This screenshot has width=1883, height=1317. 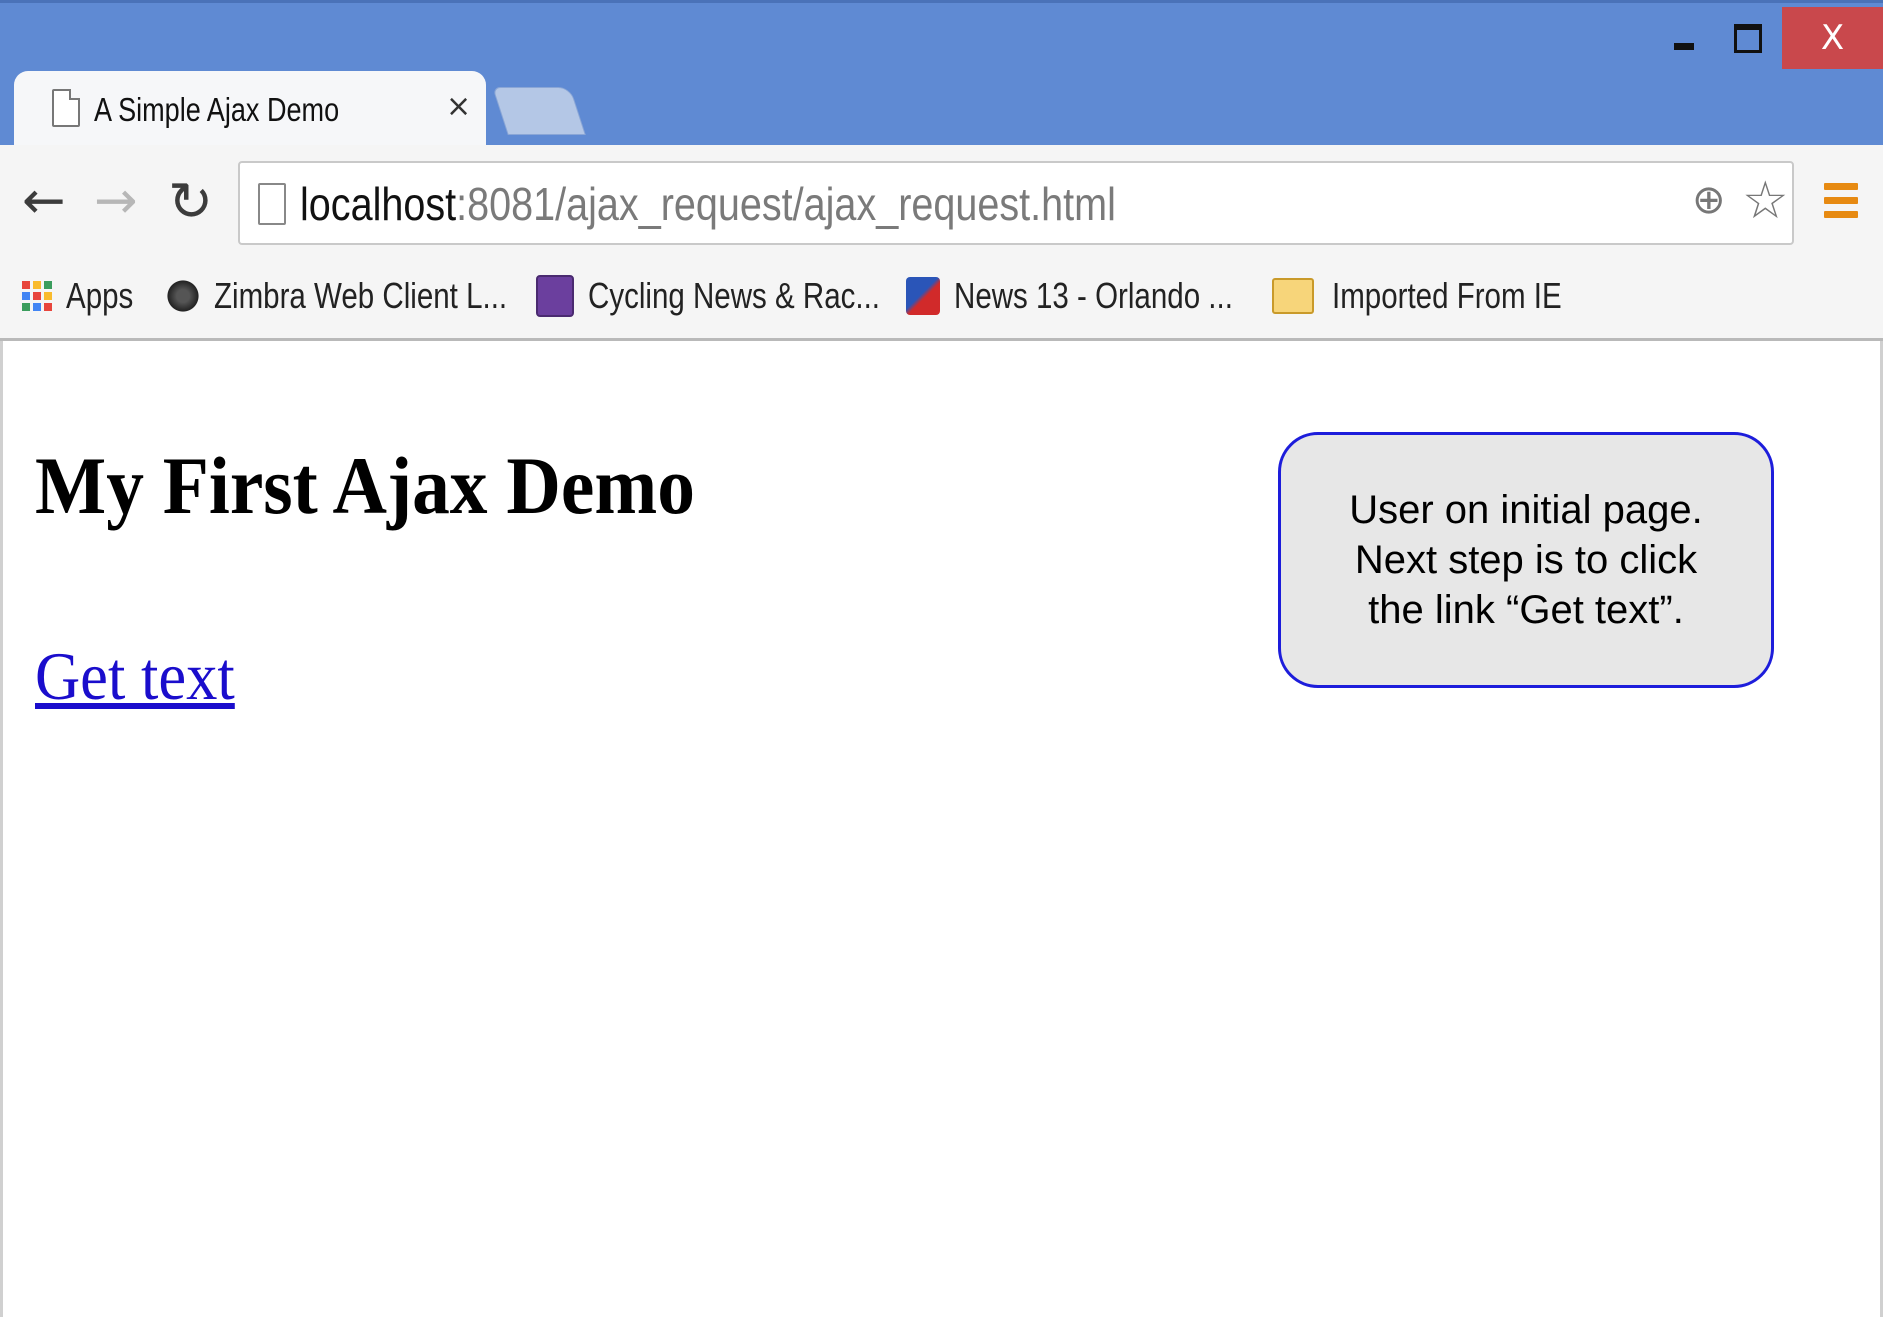 What do you see at coordinates (1841, 204) in the screenshot?
I see `menu-icon` at bounding box center [1841, 204].